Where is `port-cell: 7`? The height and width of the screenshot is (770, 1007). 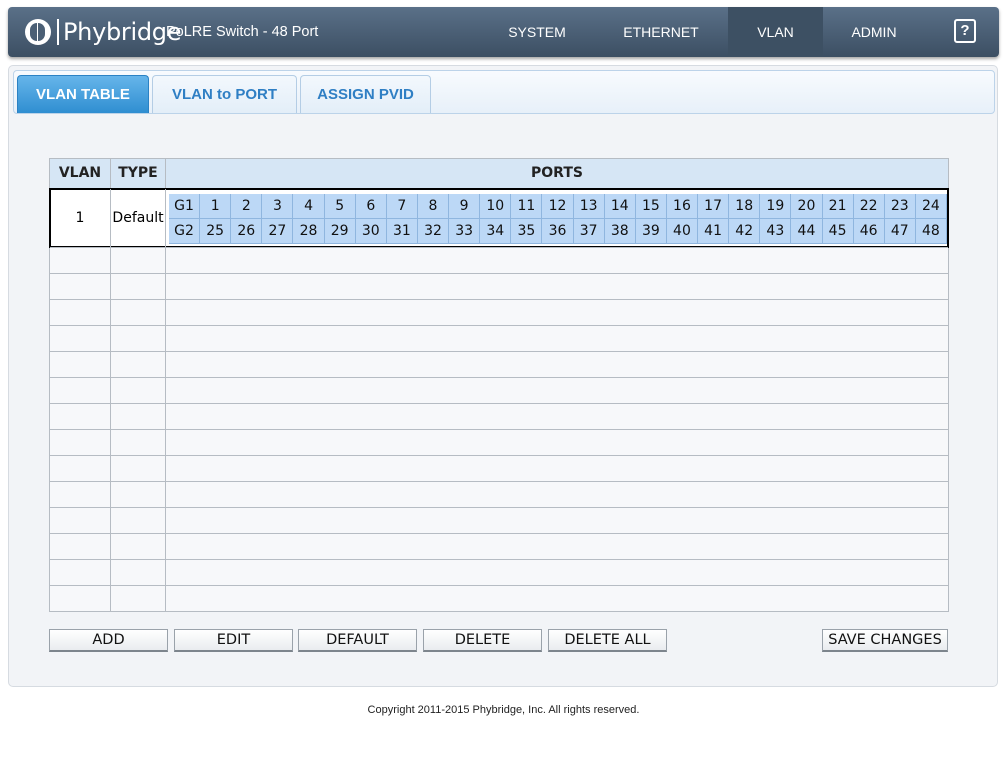
port-cell: 7 is located at coordinates (402, 206).